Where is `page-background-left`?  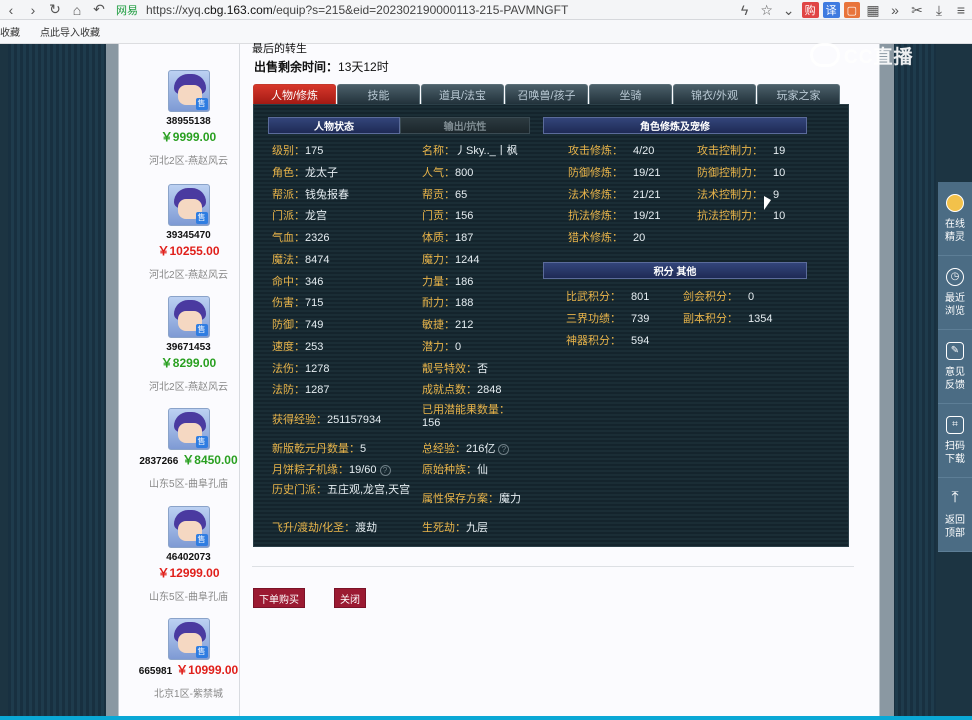 page-background-left is located at coordinates (58, 382).